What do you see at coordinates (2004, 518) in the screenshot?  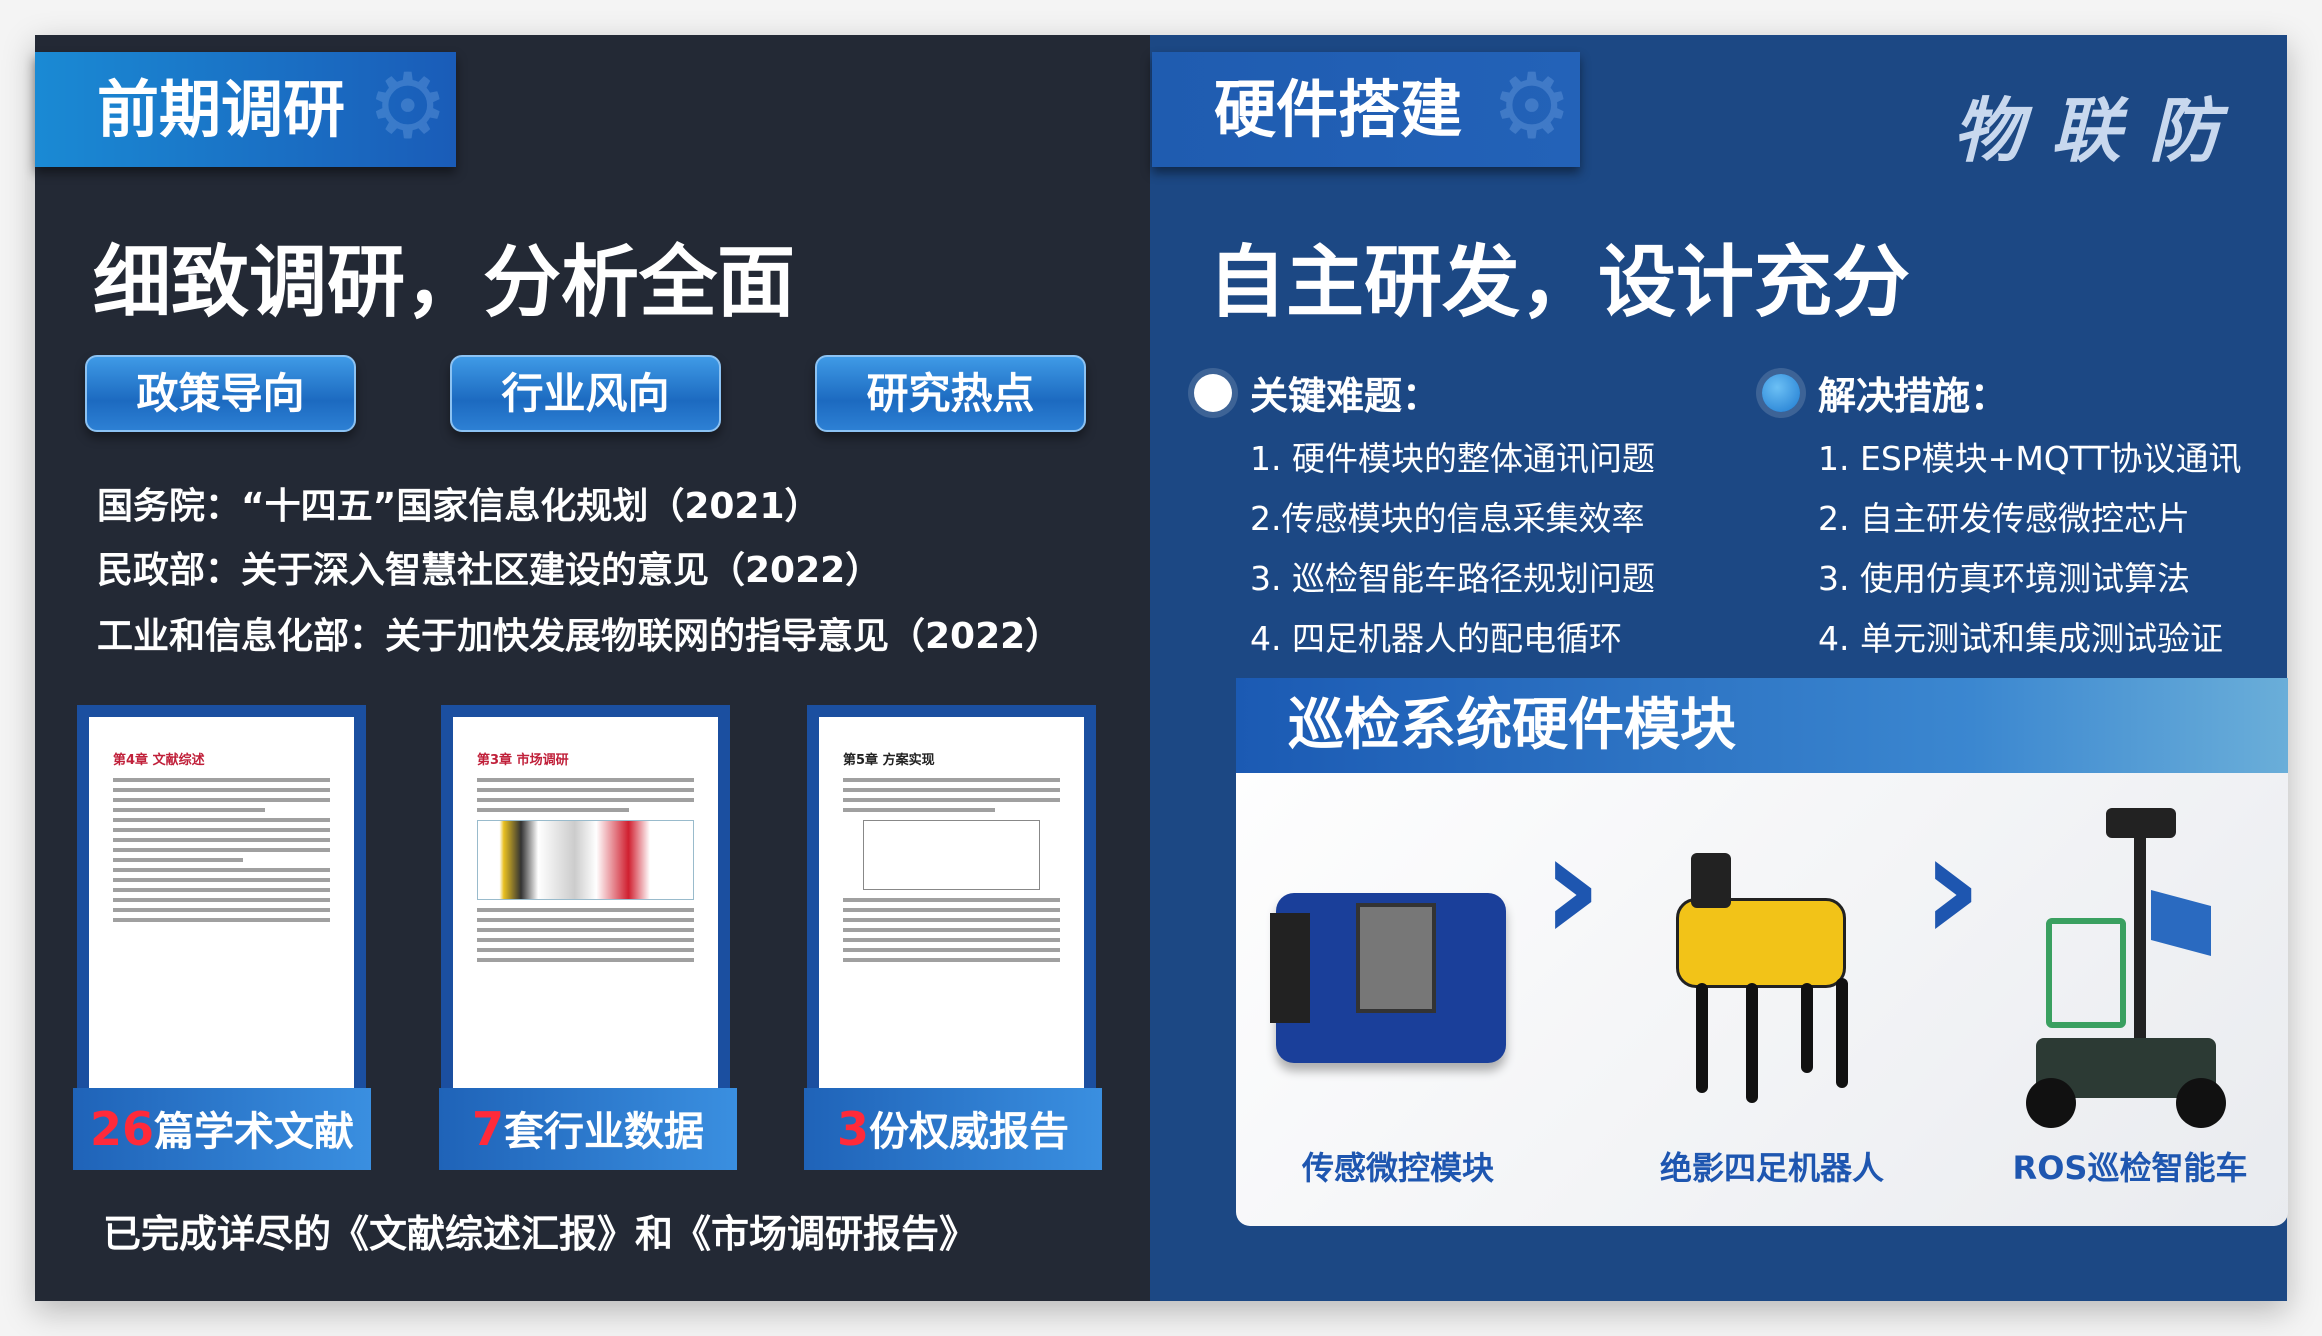 I see `list-item: 2. 自主研发传感微控芯片` at bounding box center [2004, 518].